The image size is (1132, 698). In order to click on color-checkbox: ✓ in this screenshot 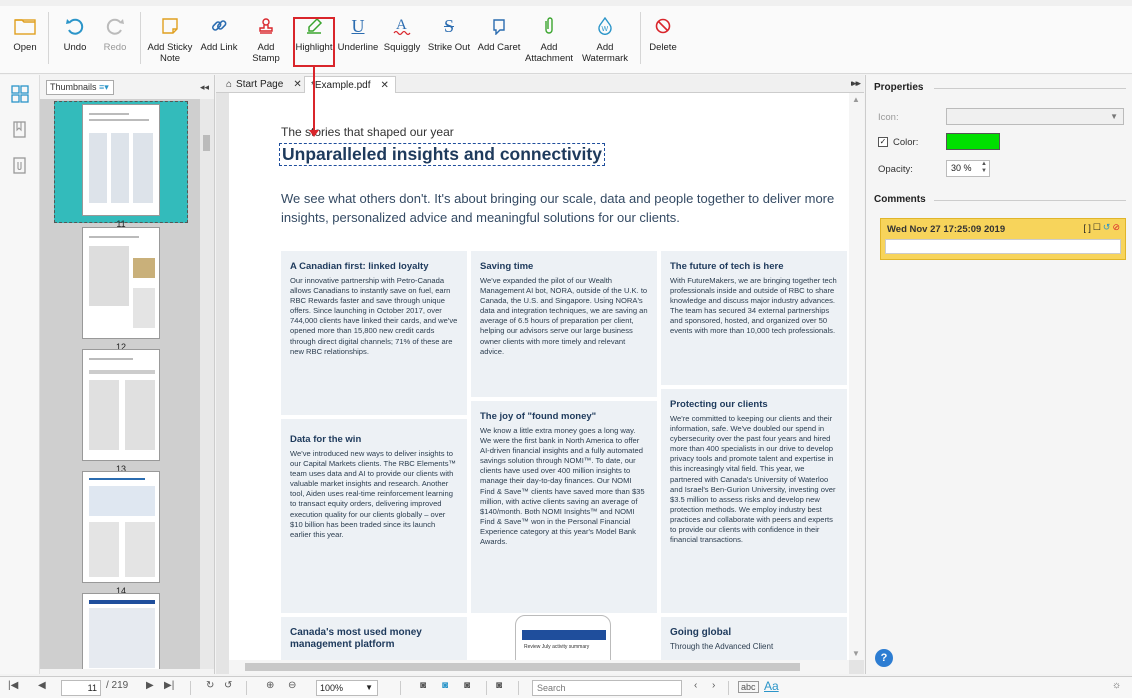, I will do `click(883, 142)`.